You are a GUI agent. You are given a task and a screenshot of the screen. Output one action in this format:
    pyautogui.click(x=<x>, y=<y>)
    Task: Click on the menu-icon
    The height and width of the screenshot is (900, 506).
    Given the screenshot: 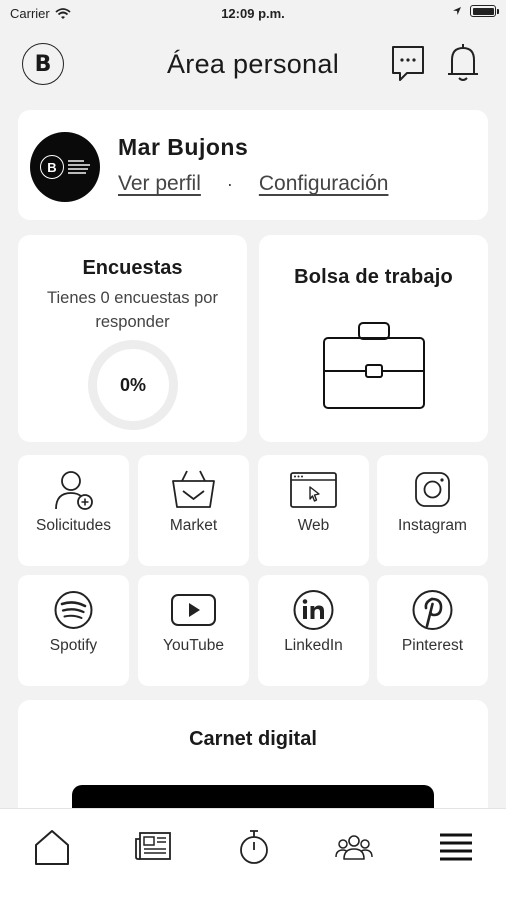 What is the action you would take?
    pyautogui.click(x=456, y=847)
    